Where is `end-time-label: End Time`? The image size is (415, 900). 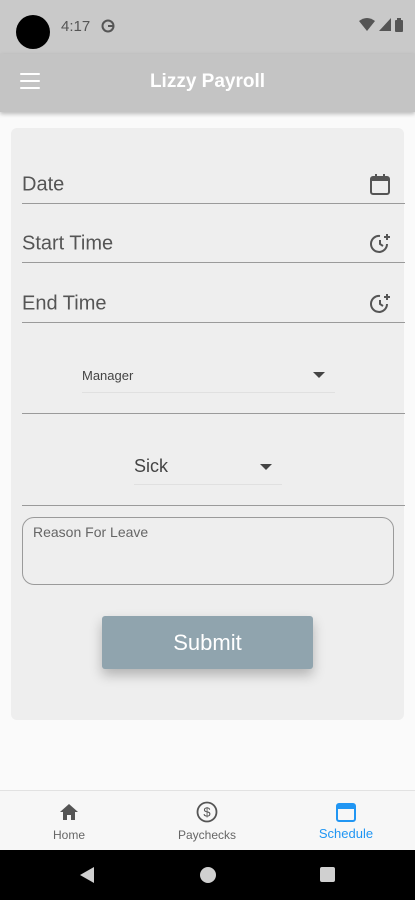
end-time-label: End Time is located at coordinates (64, 303).